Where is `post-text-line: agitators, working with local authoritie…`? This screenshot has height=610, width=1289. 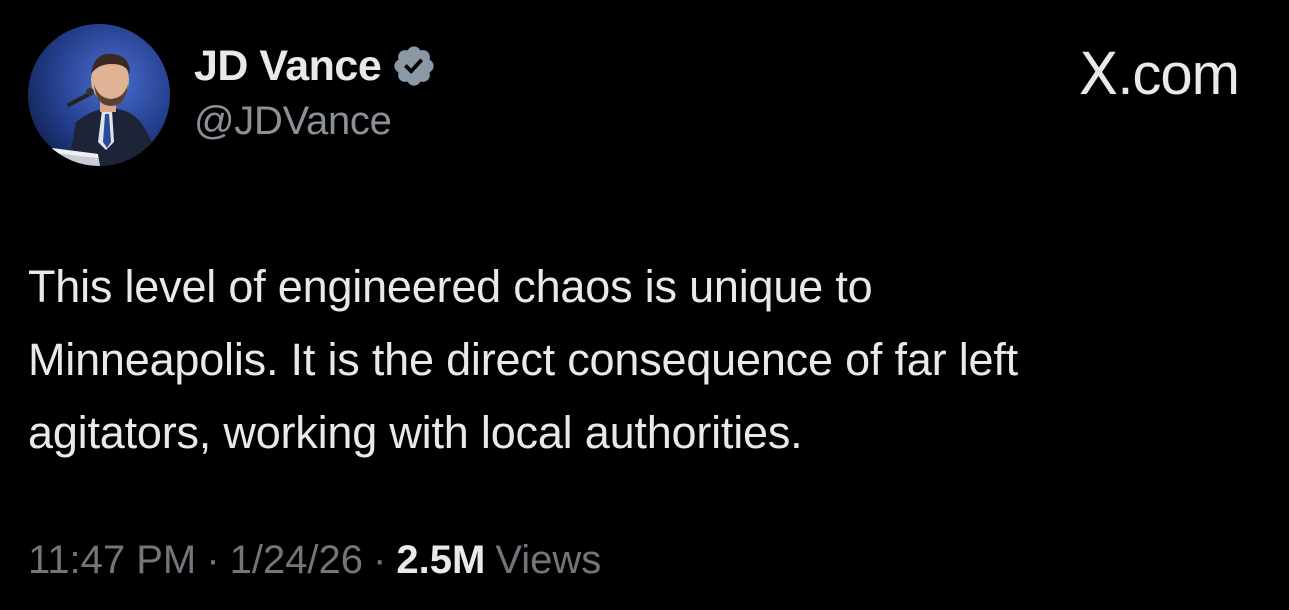 post-text-line: agitators, working with local authoritie… is located at coordinates (415, 432).